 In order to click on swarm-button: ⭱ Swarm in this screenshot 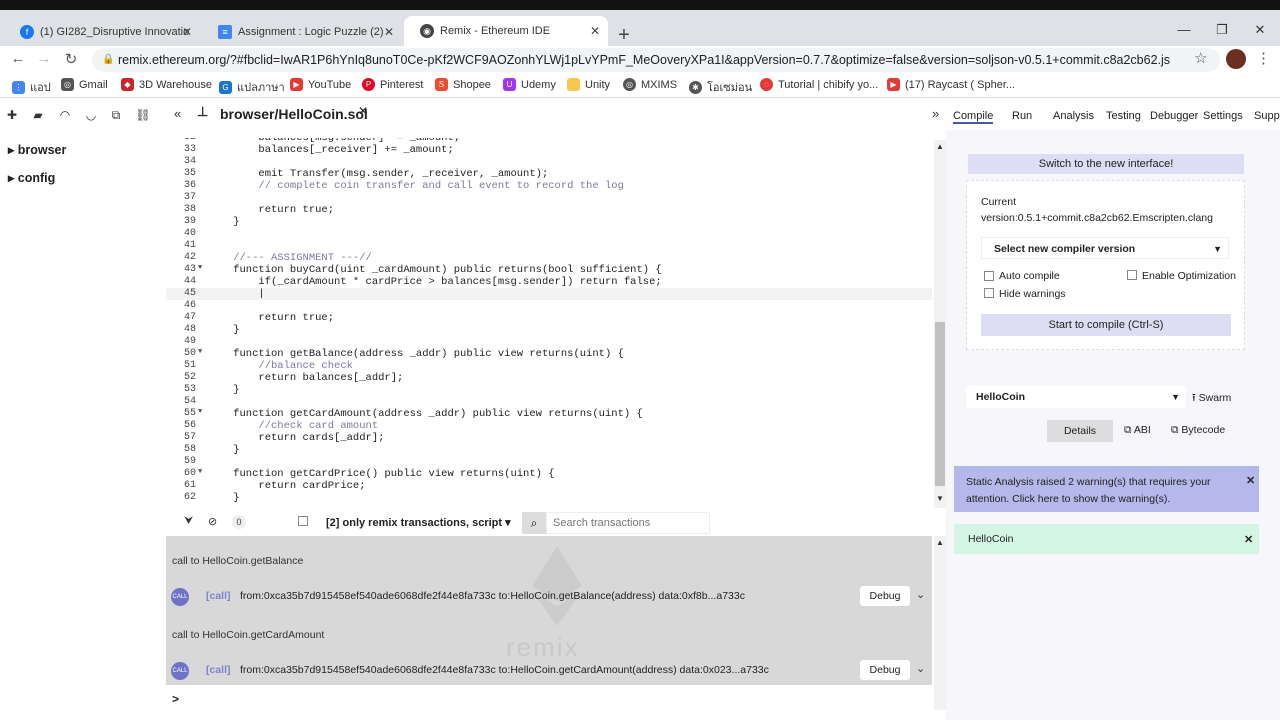, I will do `click(1211, 399)`.